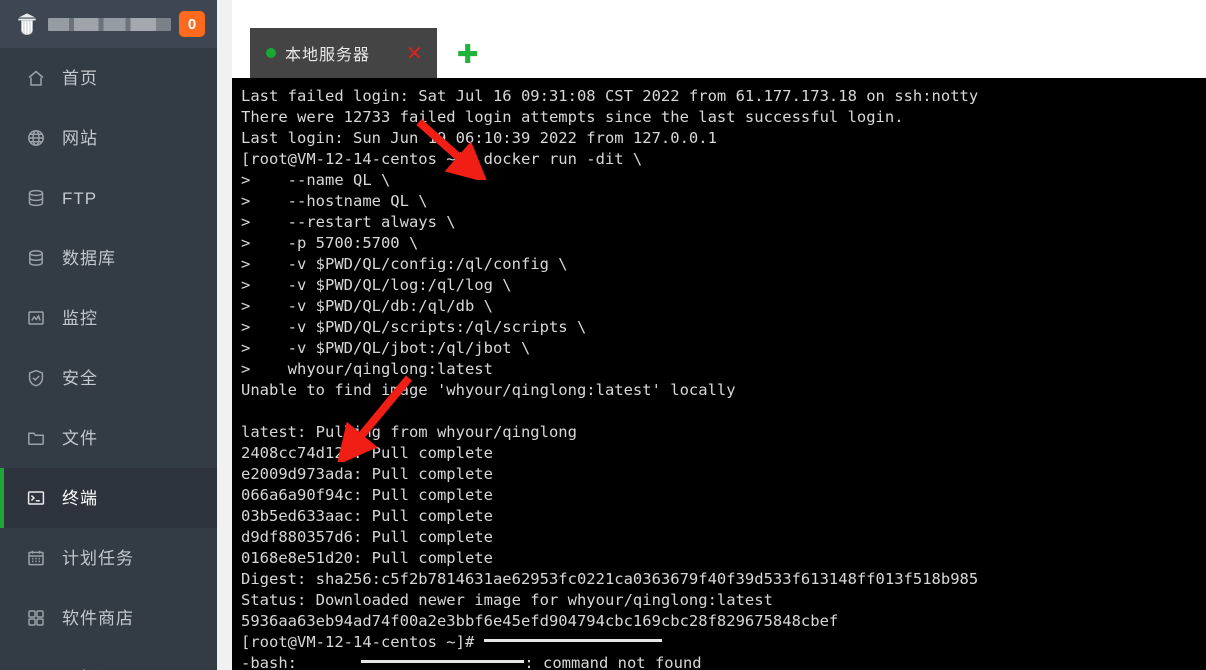  I want to click on sidebar-item-3: FTP, so click(108, 198).